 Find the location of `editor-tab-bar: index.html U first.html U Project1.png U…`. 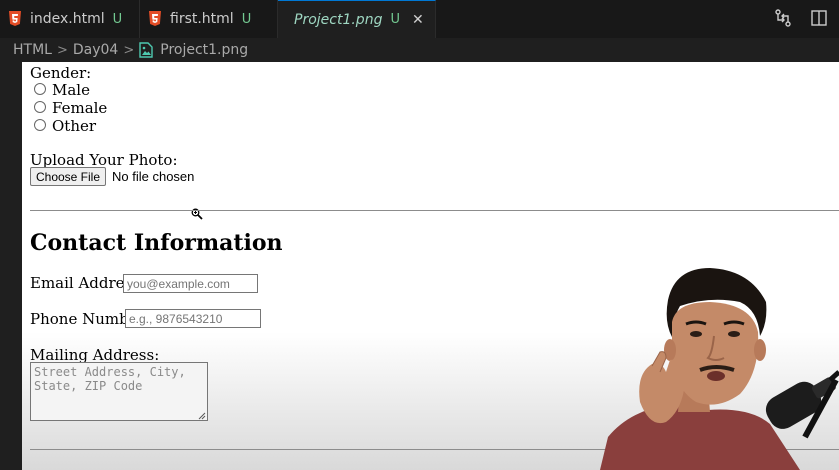

editor-tab-bar: index.html U first.html U Project1.png U… is located at coordinates (419, 19).